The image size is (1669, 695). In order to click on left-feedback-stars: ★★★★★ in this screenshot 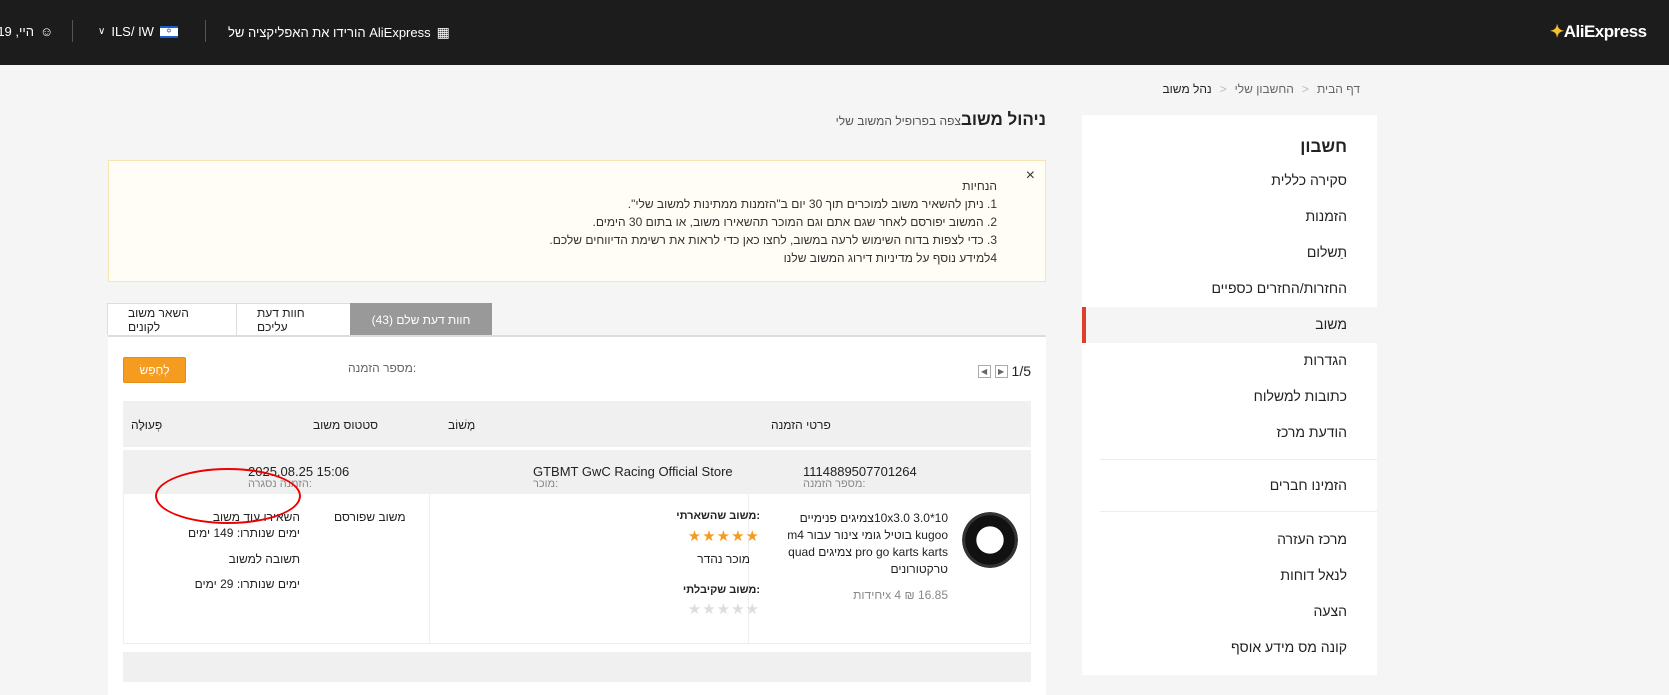, I will do `click(723, 536)`.